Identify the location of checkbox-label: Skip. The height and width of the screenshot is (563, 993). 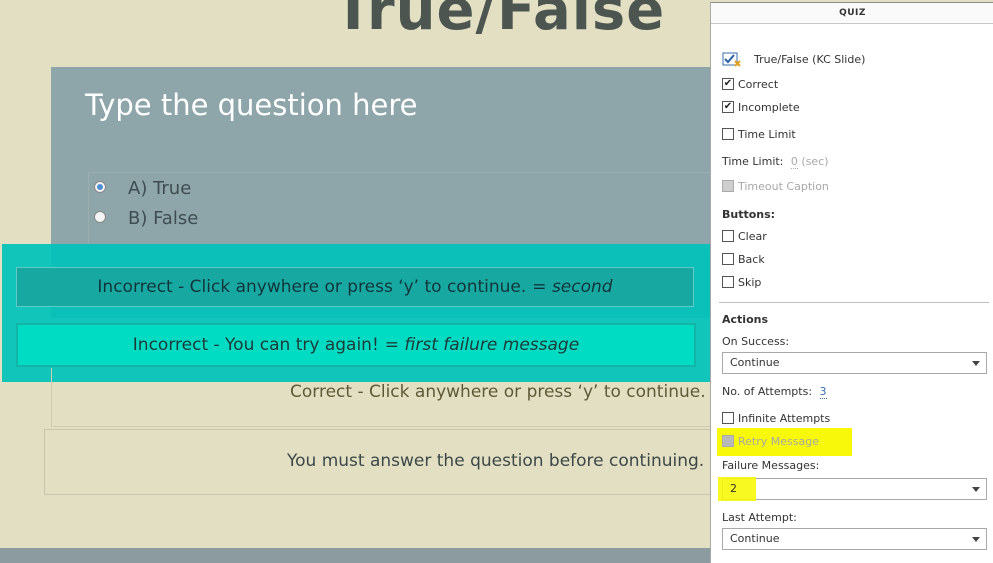
(750, 282).